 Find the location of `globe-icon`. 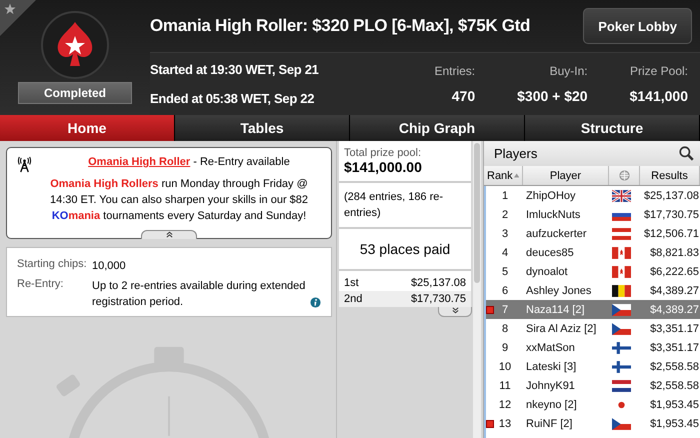

globe-icon is located at coordinates (624, 175).